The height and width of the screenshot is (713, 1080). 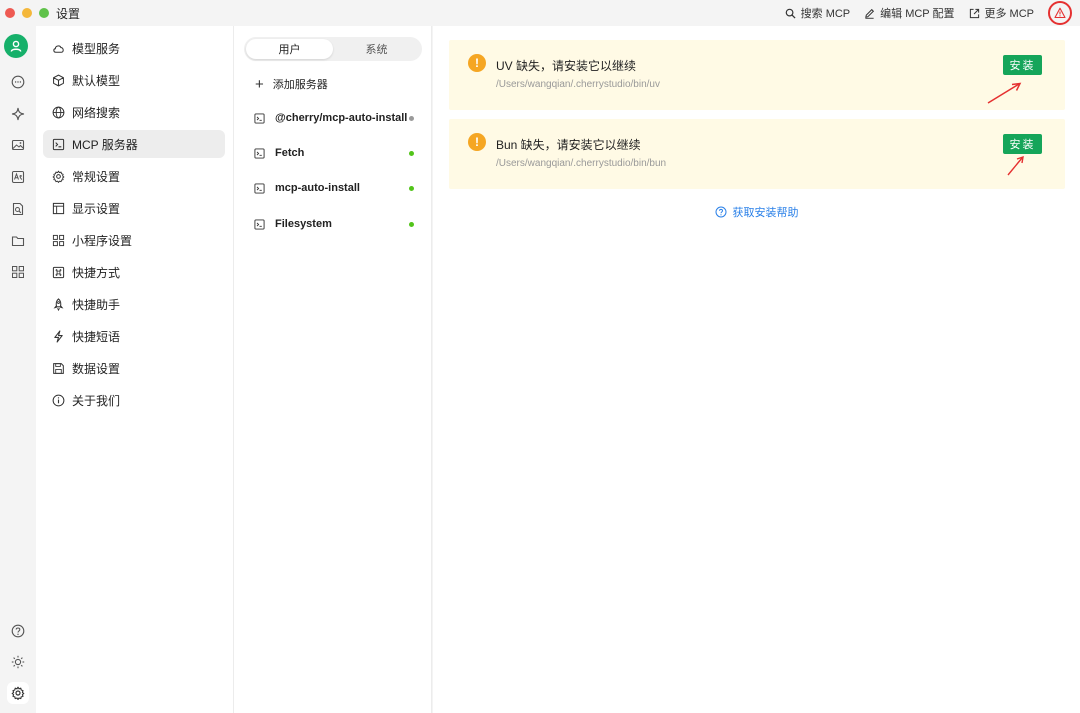 I want to click on user-icon, so click(x=16, y=46).